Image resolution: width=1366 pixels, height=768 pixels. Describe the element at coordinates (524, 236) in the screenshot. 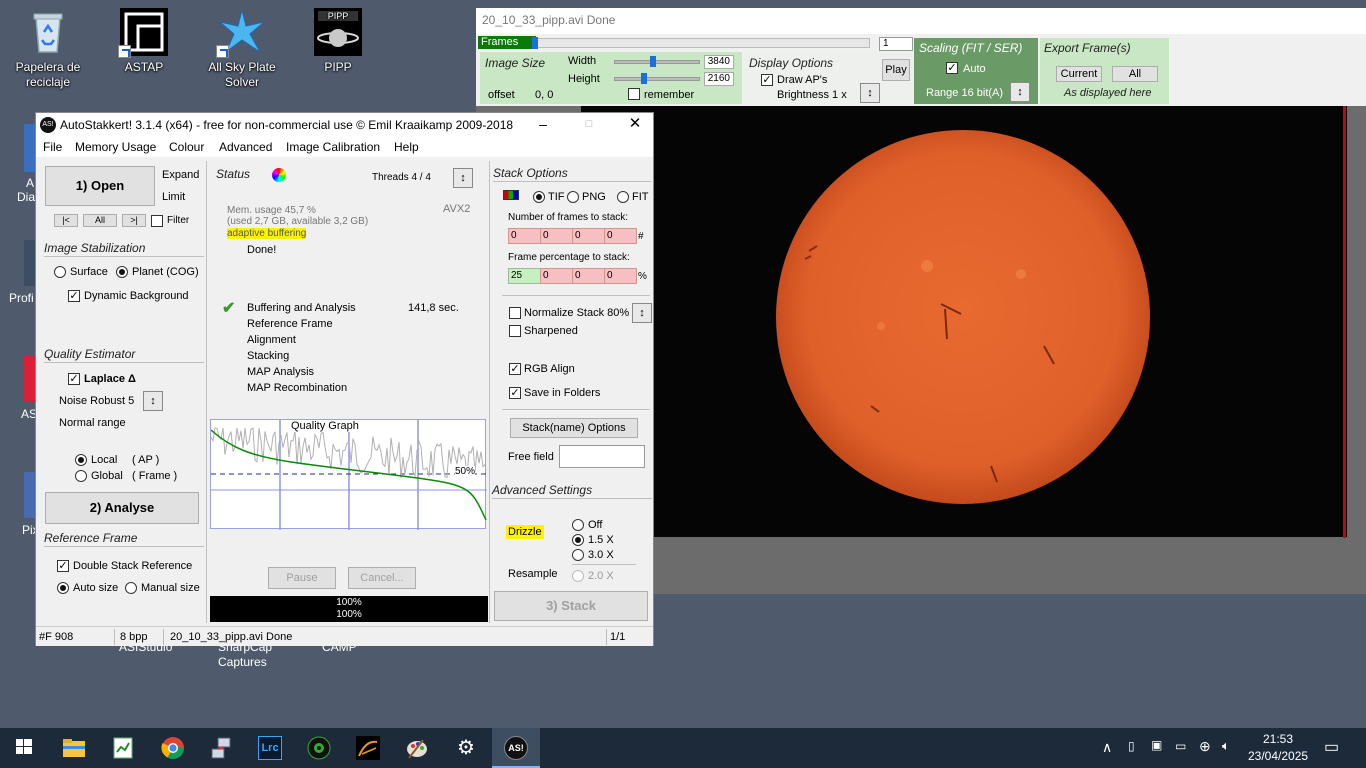

I see `frames-input-1: 0` at that location.